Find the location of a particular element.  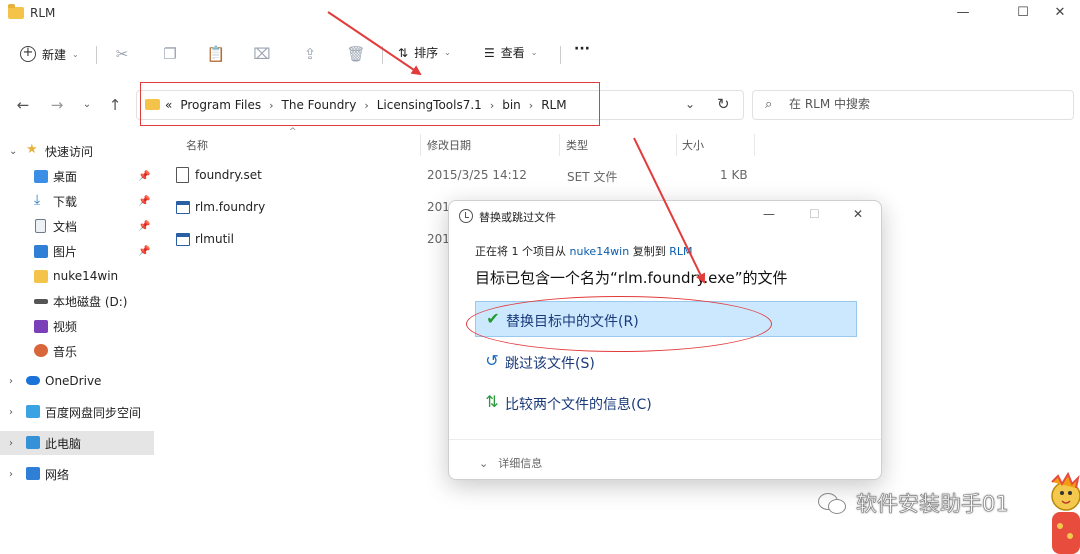

sort-button: ⇅ 排序 ⌄ is located at coordinates (424, 52).